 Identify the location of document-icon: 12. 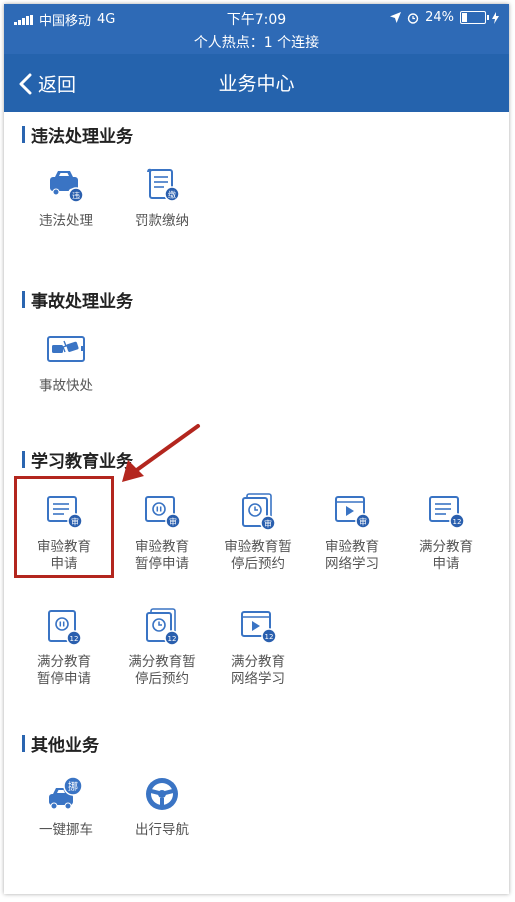
(446, 512).